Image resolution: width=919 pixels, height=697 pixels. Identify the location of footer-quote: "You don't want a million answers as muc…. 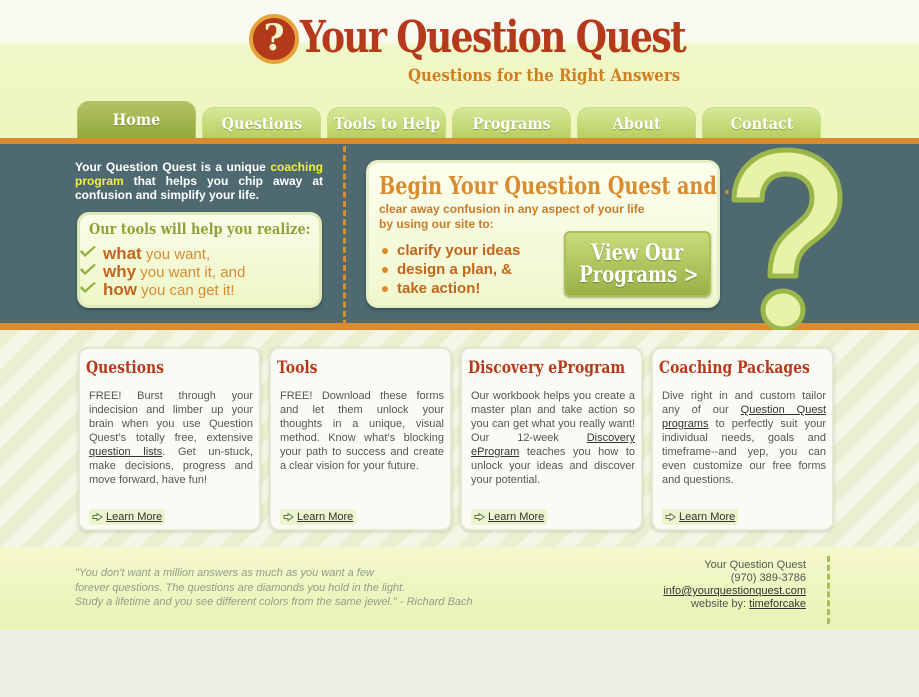
(310, 588).